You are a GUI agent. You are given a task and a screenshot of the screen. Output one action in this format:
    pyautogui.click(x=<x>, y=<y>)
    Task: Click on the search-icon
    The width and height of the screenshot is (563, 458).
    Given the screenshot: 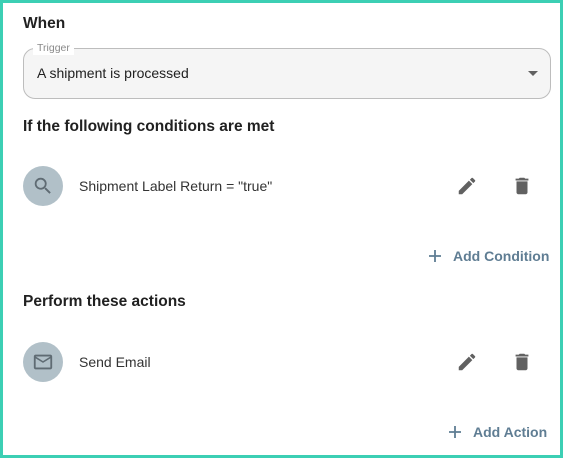 What is the action you would take?
    pyautogui.click(x=42, y=185)
    